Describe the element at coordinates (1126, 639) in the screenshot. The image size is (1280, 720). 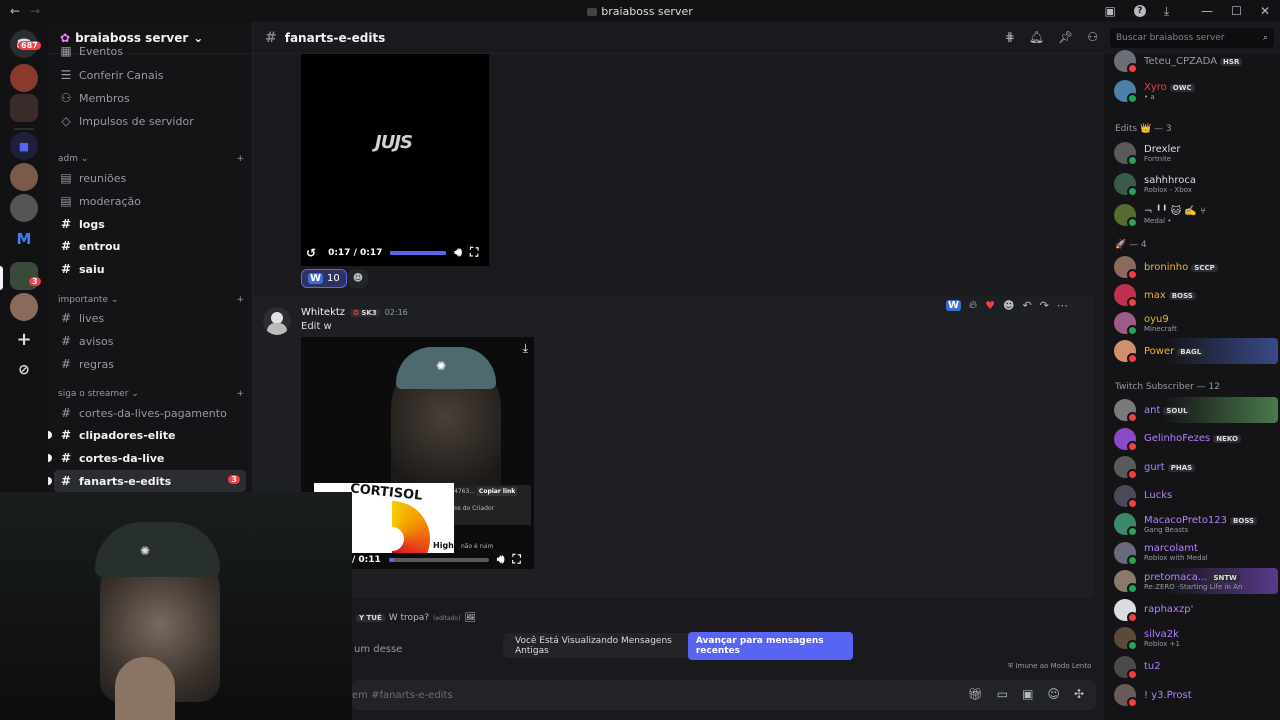
I see `avatar` at that location.